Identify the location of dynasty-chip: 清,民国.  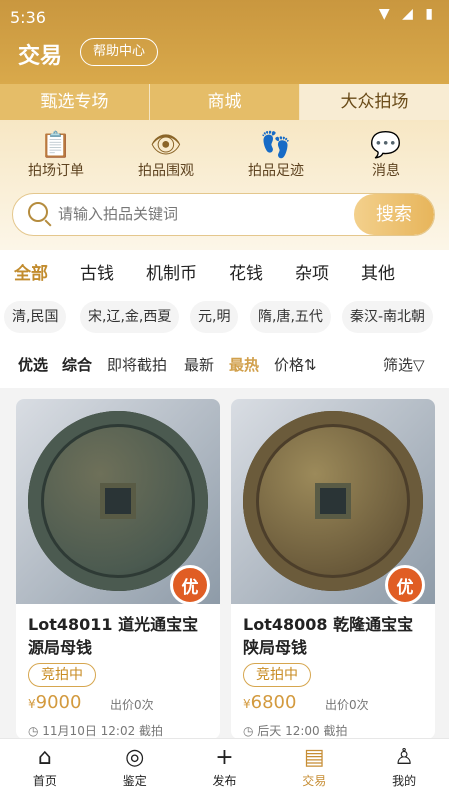
(35, 317).